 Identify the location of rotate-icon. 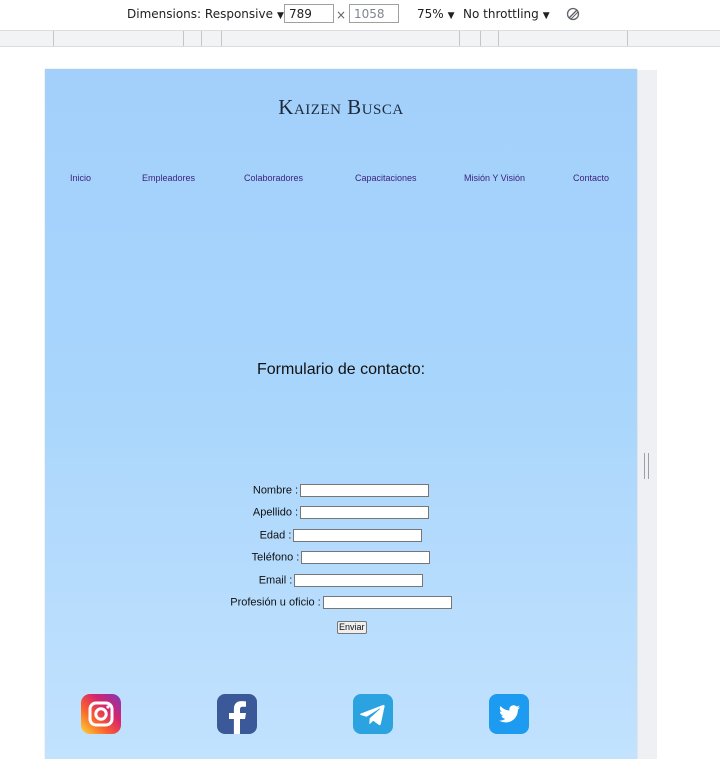
(573, 14).